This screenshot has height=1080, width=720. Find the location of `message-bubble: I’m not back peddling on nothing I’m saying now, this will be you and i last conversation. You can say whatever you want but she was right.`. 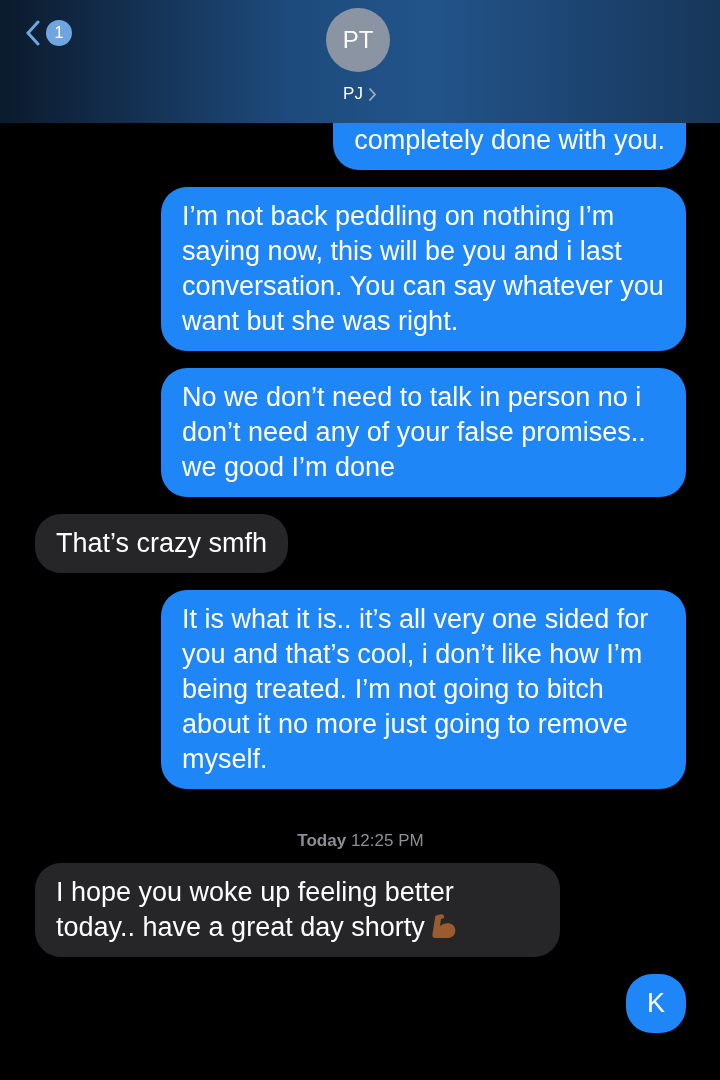

message-bubble: I’m not back peddling on nothing I’m saying now, this will be you and i last conversation. You can say whatever you want but she was right. is located at coordinates (423, 269).